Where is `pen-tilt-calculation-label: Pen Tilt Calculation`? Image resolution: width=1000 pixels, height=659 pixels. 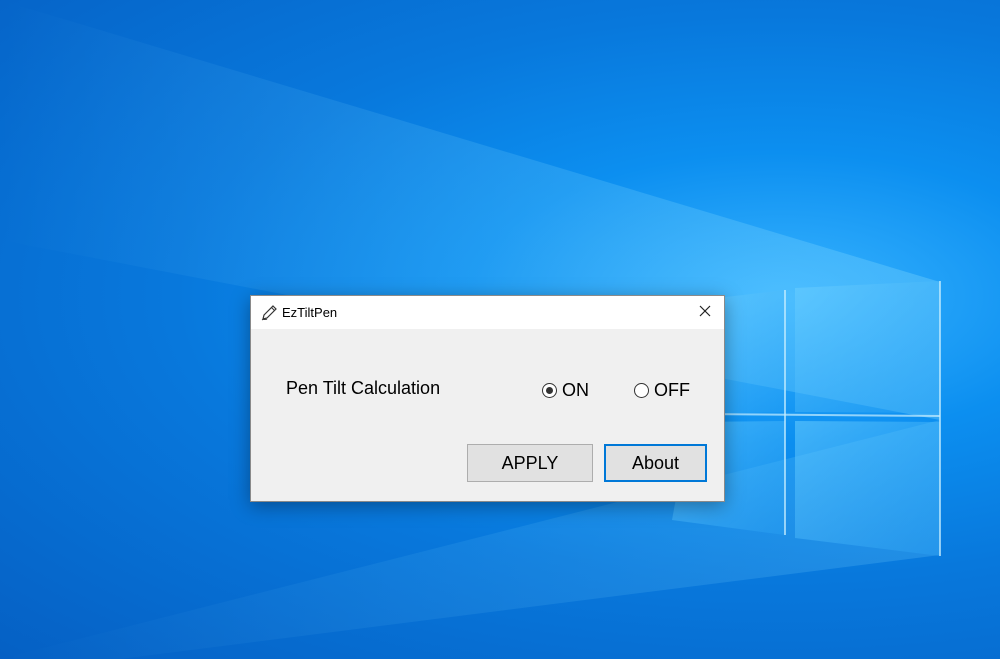 pen-tilt-calculation-label: Pen Tilt Calculation is located at coordinates (363, 388).